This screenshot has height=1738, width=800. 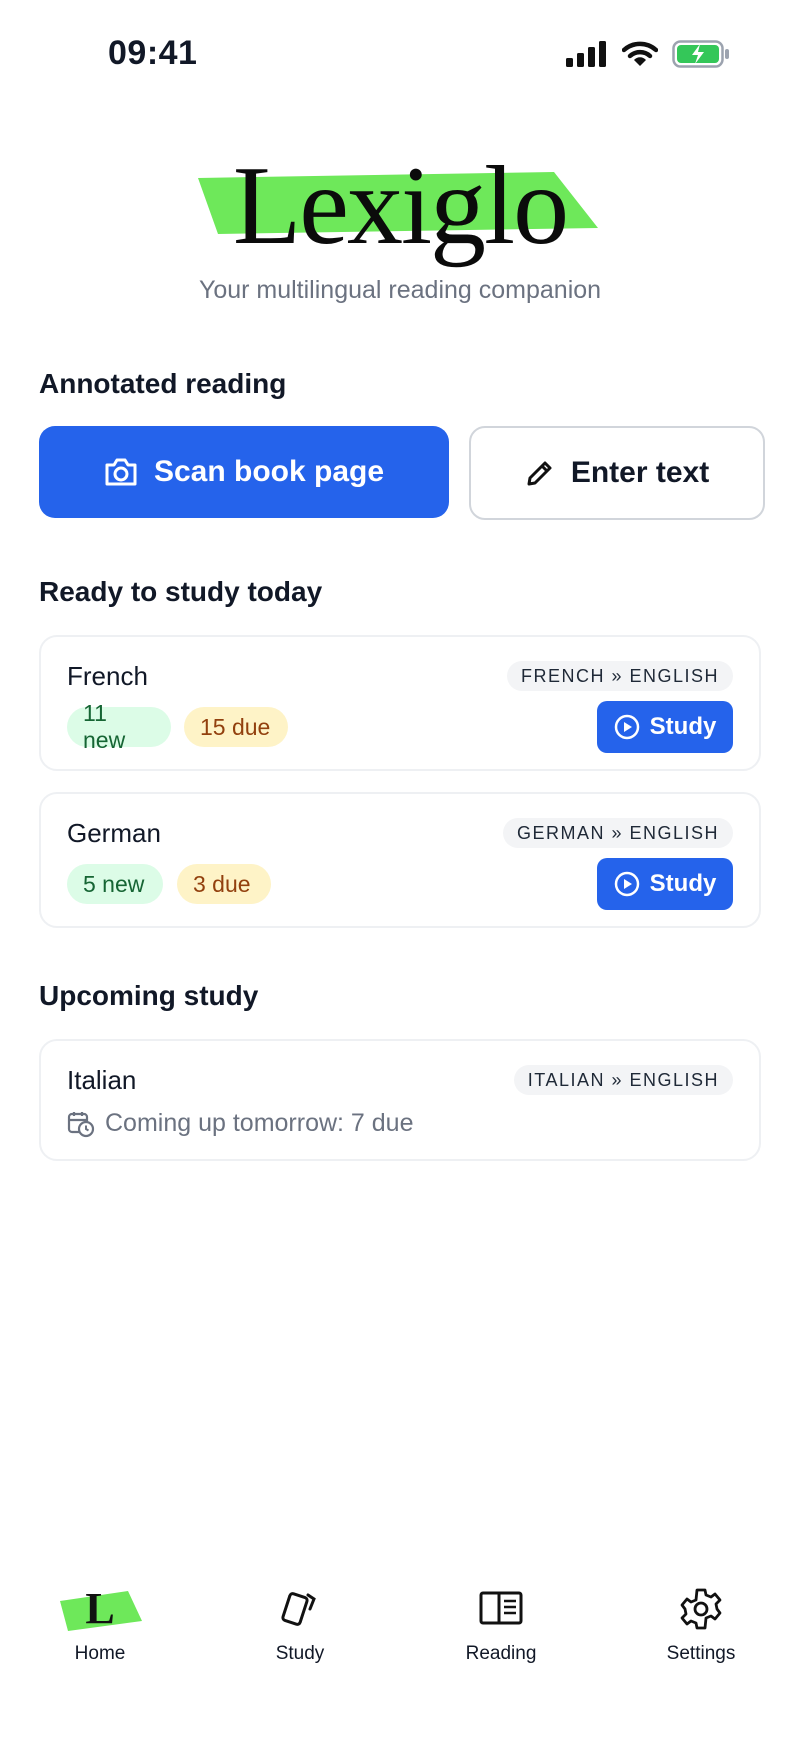 I want to click on due-count-chip: 15 due, so click(x=236, y=727).